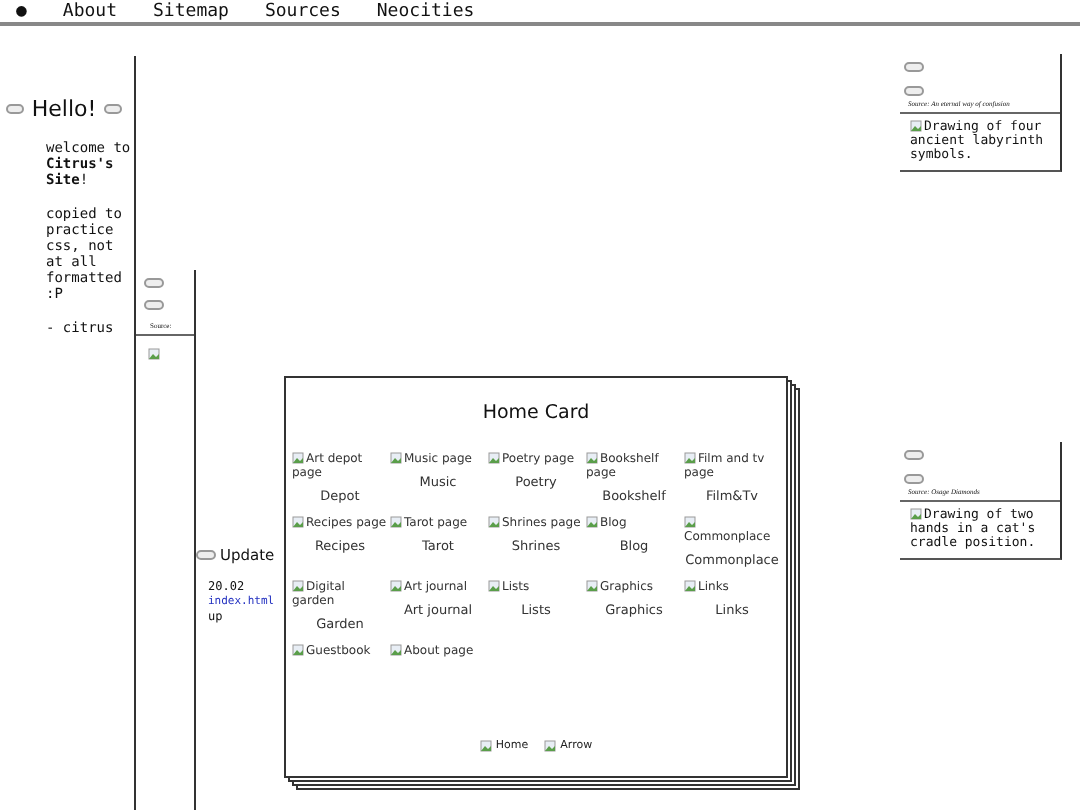  I want to click on section-heading: Hello!, so click(64, 109).